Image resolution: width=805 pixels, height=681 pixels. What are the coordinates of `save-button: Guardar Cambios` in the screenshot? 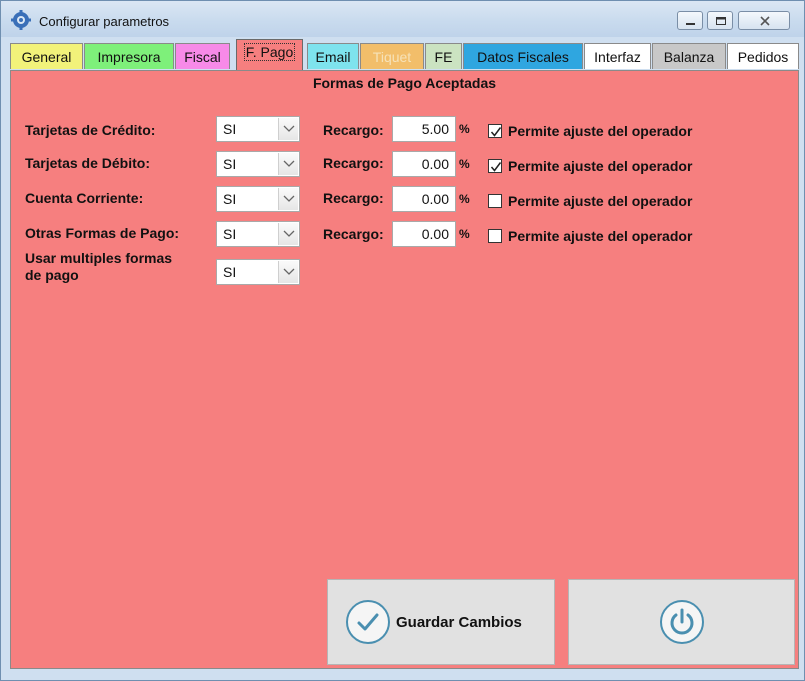 It's located at (441, 622).